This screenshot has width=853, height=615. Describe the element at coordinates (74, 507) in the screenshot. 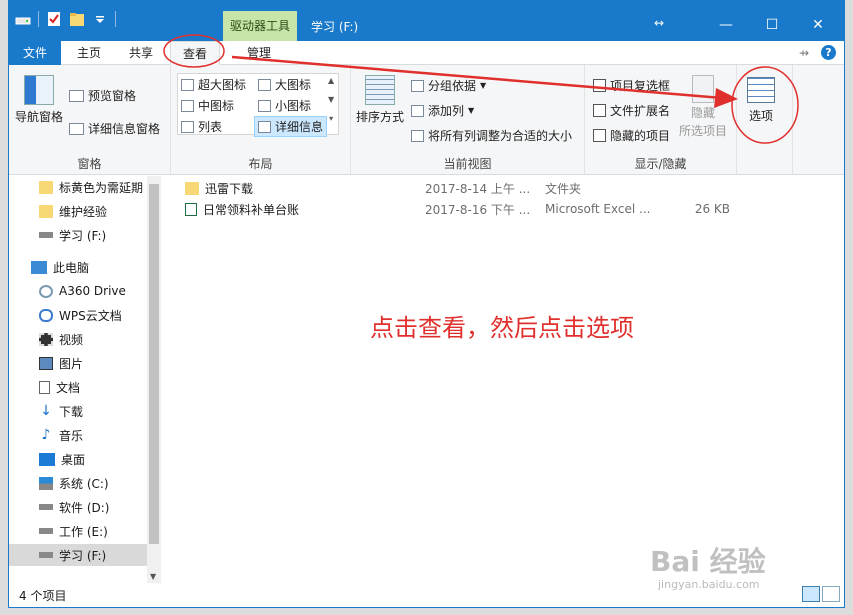

I see `nav-item-drive-d: 软件 (D:)` at that location.